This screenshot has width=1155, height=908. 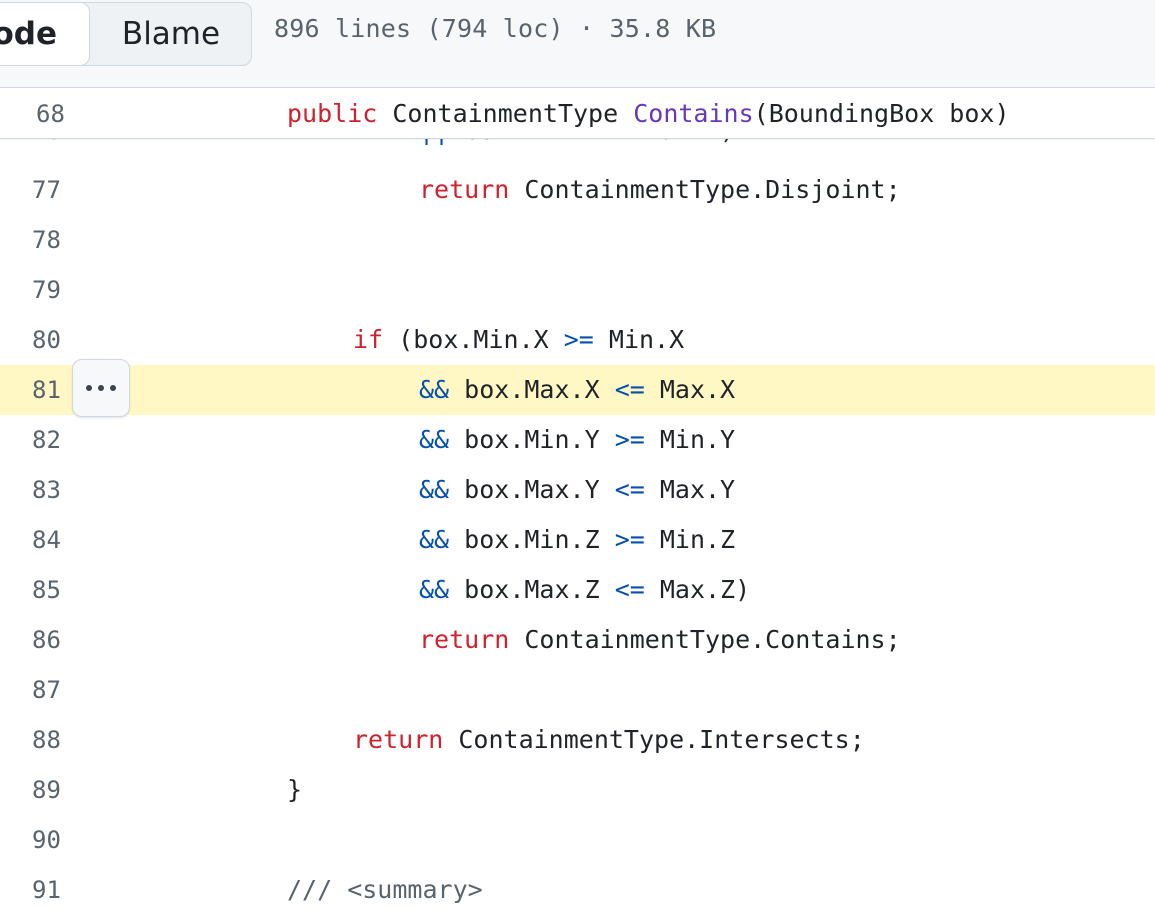 What do you see at coordinates (62, 690) in the screenshot?
I see `line-number: 87` at bounding box center [62, 690].